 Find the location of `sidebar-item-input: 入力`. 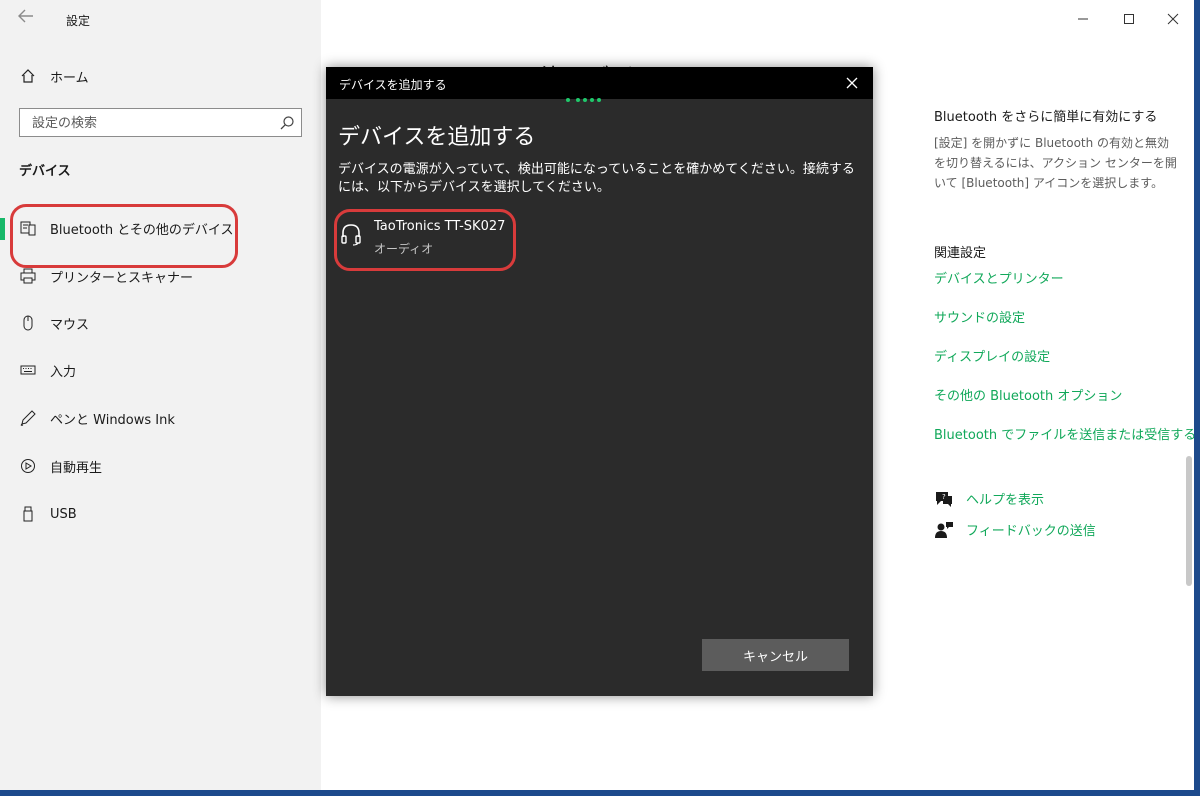

sidebar-item-input: 入力 is located at coordinates (160, 370).